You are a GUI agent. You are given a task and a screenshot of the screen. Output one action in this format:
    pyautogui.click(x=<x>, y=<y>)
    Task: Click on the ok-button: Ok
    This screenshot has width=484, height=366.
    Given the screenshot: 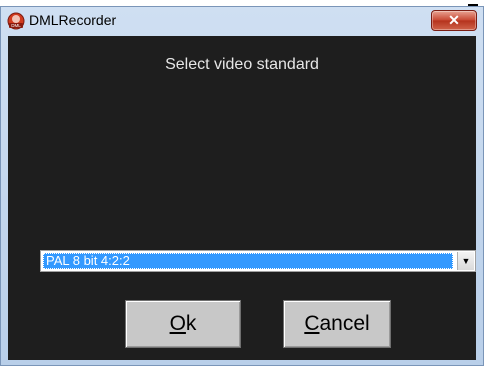 What is the action you would take?
    pyautogui.click(x=183, y=324)
    